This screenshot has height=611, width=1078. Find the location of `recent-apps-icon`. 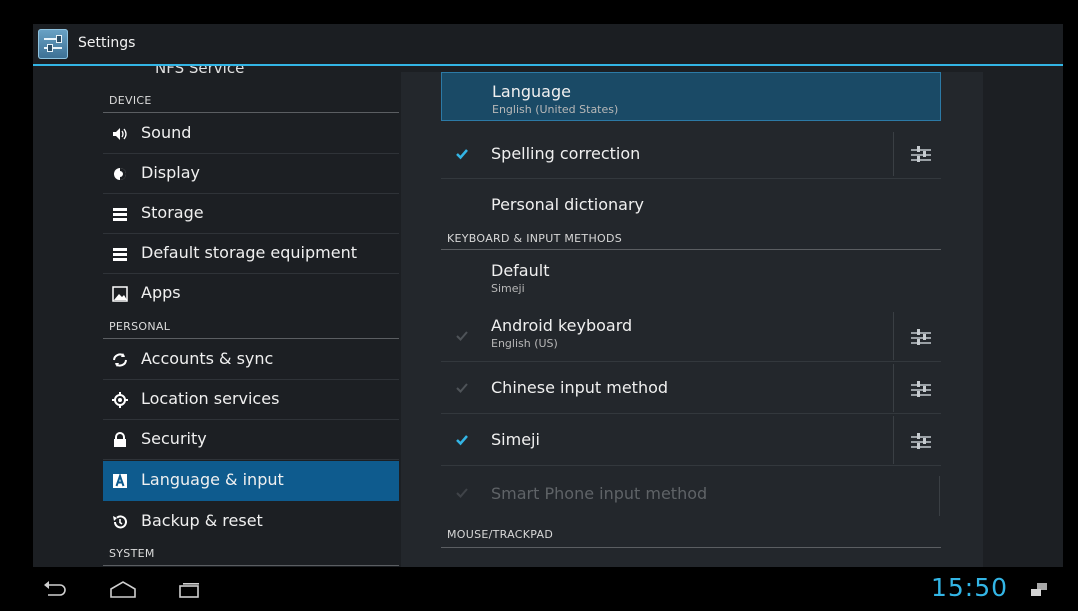

recent-apps-icon is located at coordinates (190, 589).